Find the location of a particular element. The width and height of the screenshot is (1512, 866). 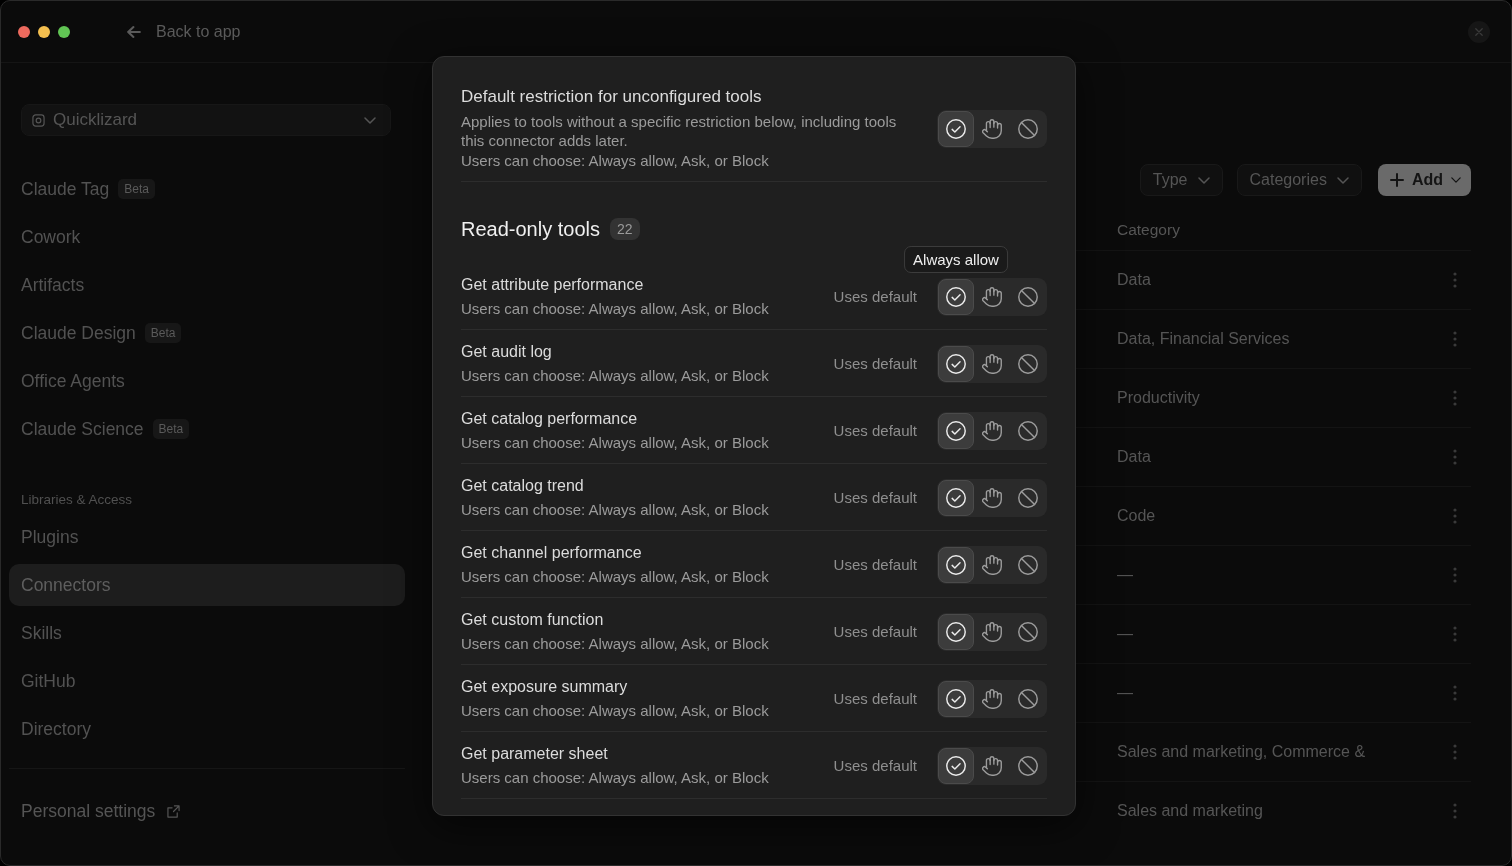

close-icon is located at coordinates (1479, 31).